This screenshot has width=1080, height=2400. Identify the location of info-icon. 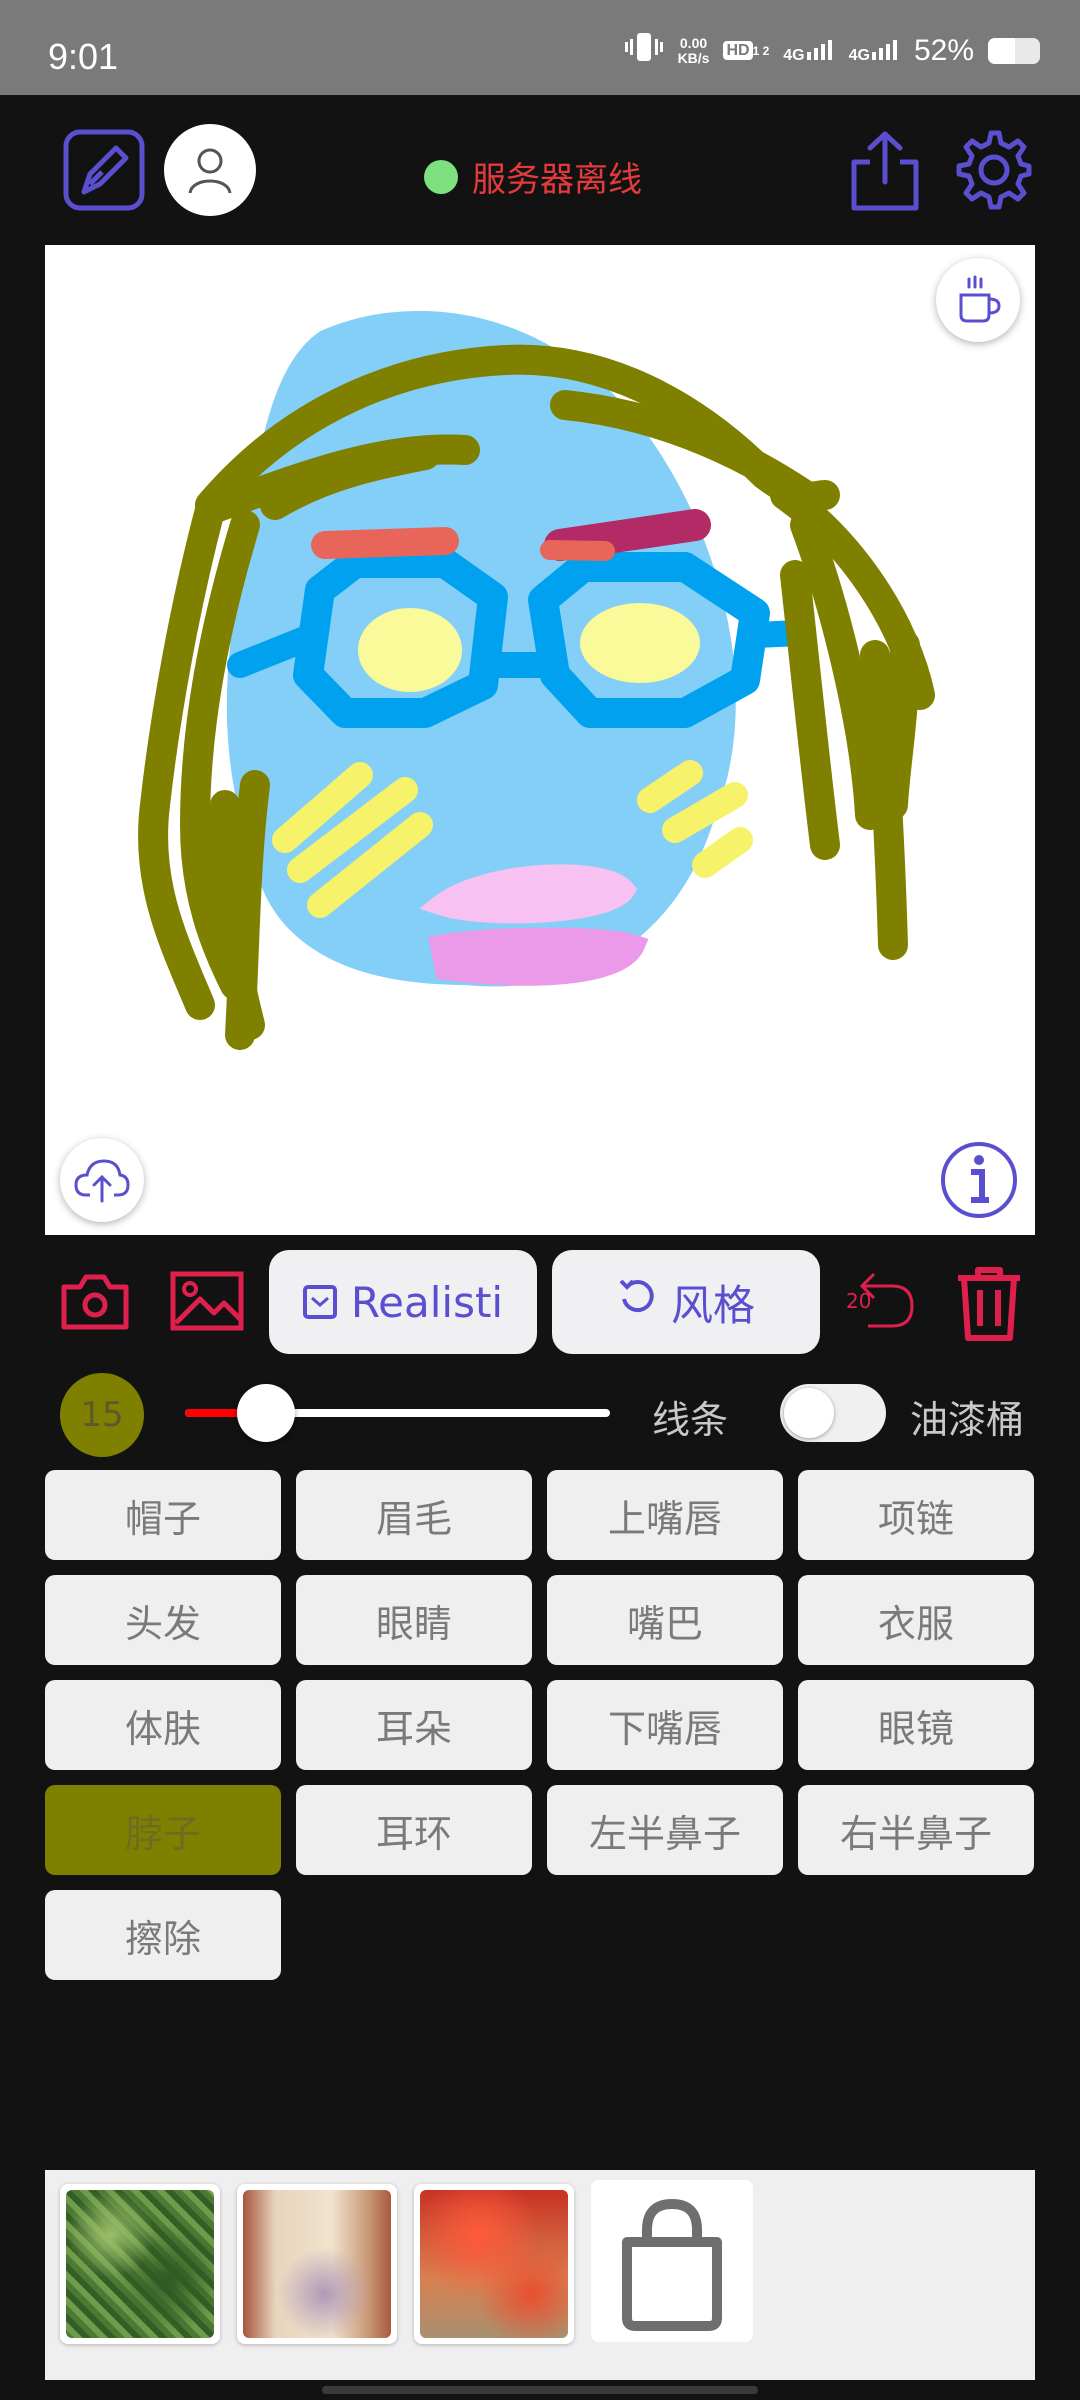
(979, 1180).